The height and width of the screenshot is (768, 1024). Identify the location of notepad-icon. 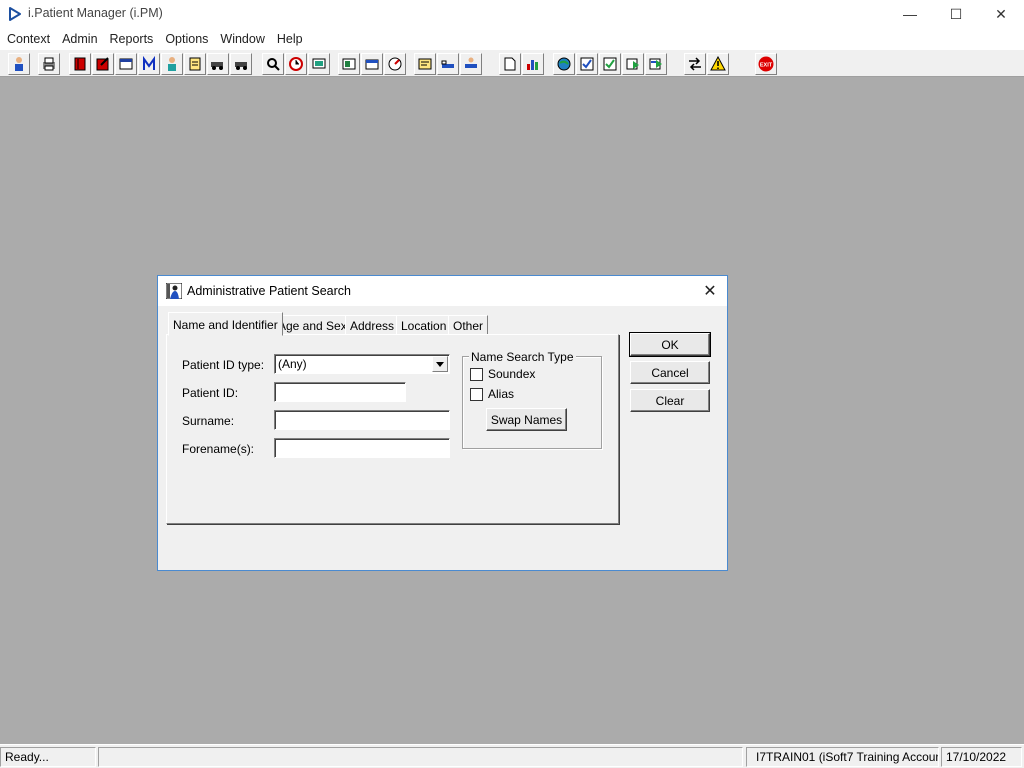
(195, 64).